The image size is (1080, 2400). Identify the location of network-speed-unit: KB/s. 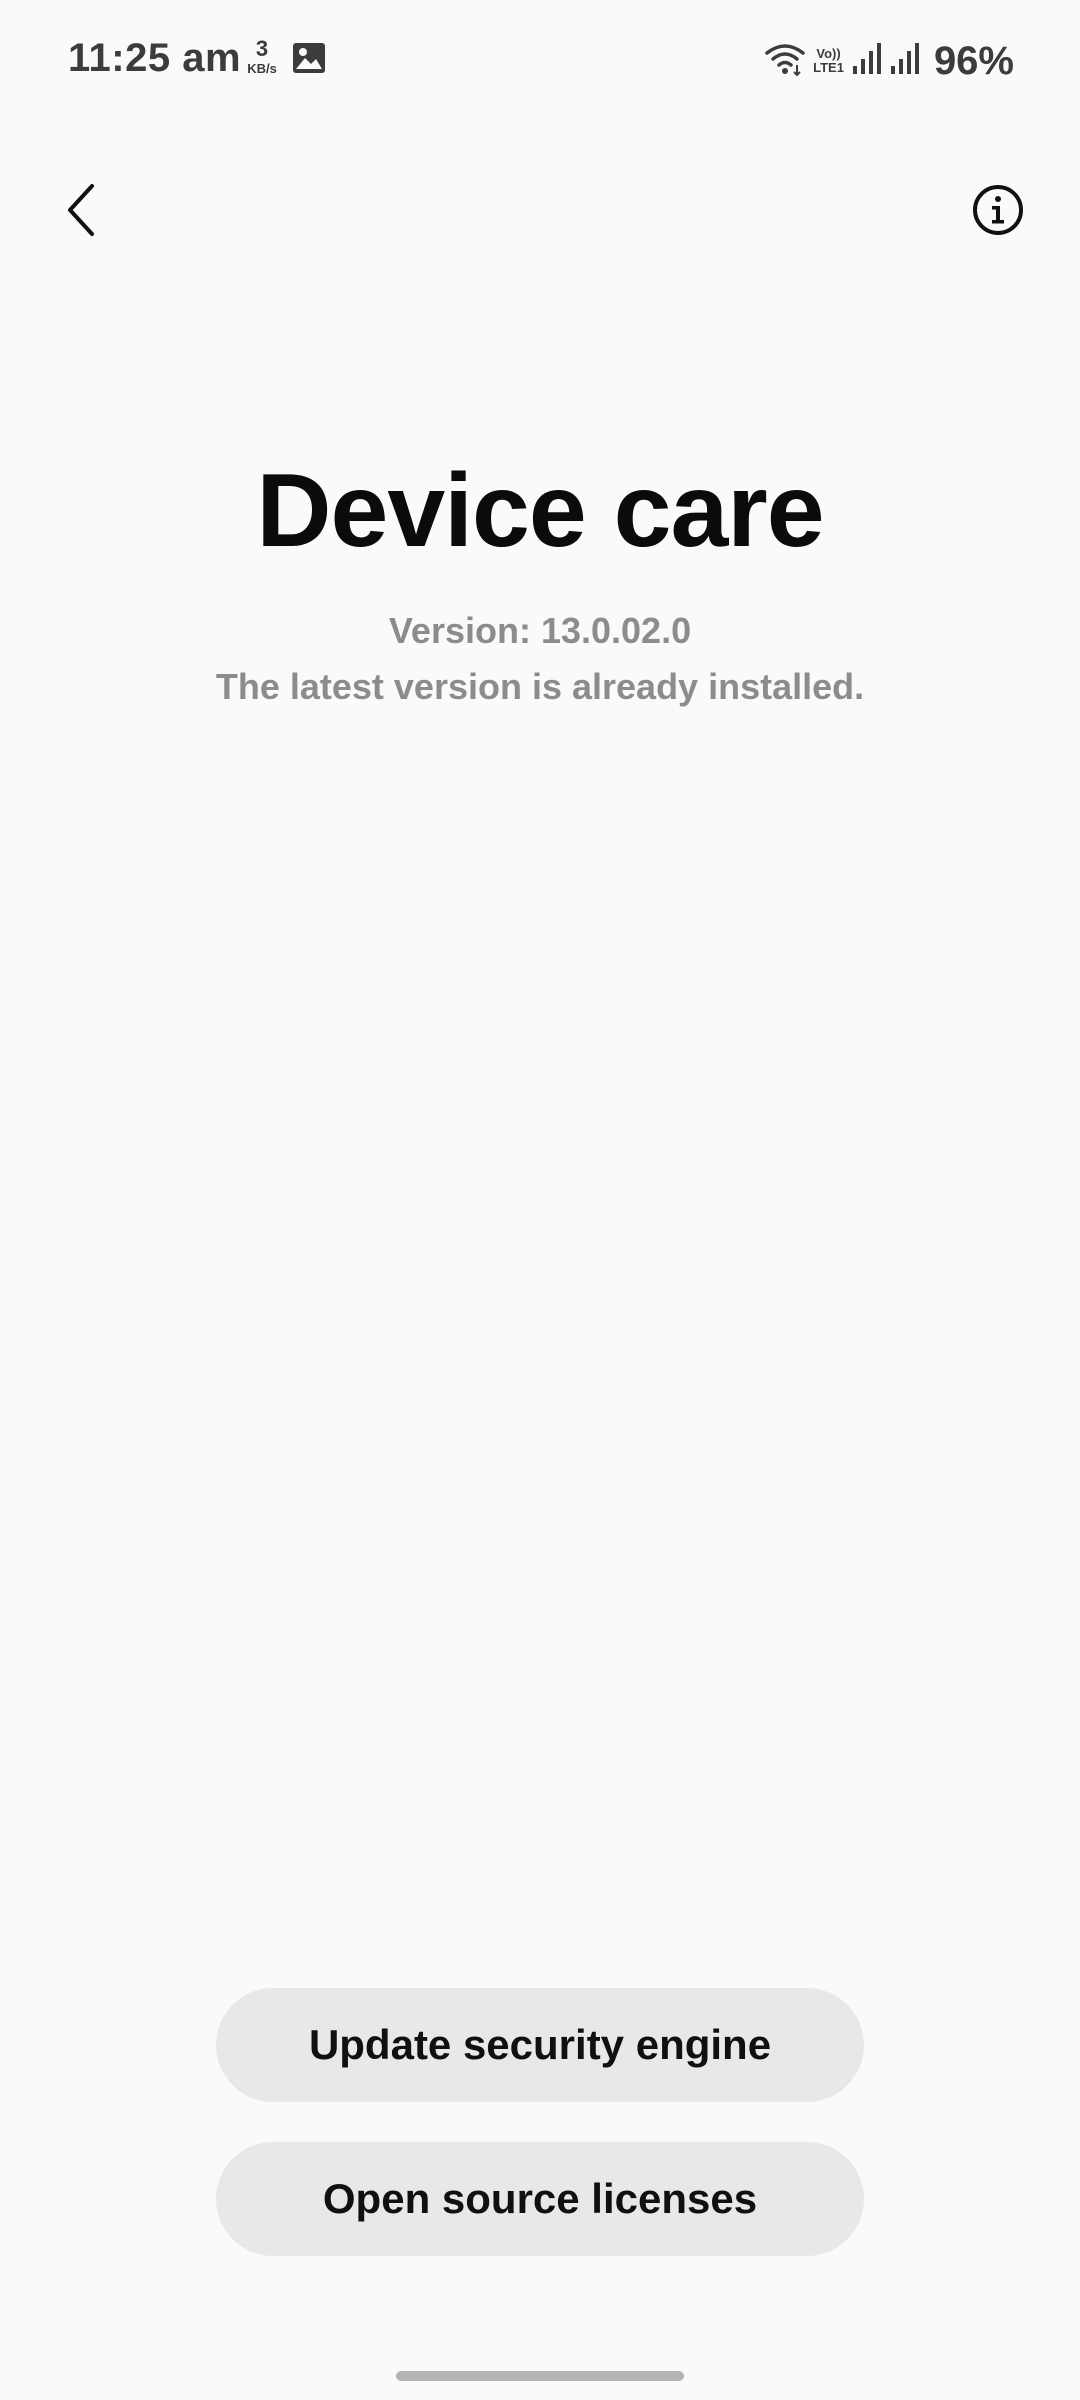
(262, 68).